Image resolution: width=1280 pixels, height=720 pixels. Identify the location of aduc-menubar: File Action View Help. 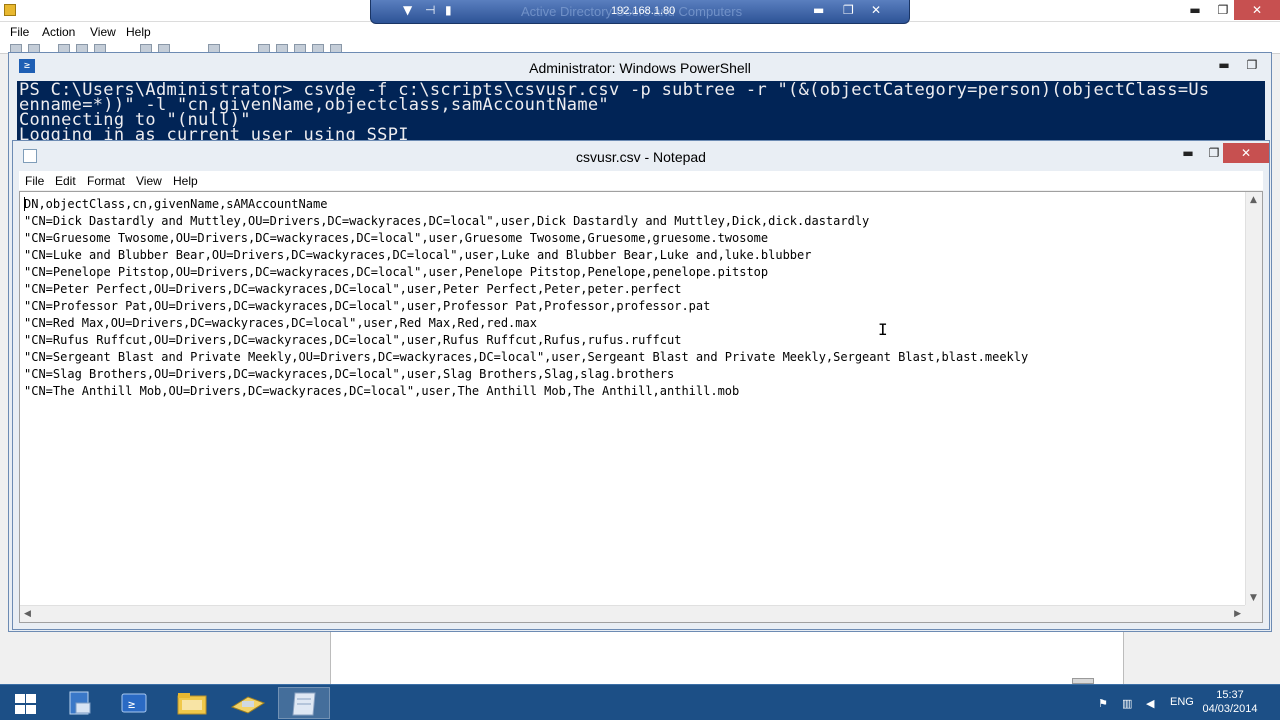
(640, 32).